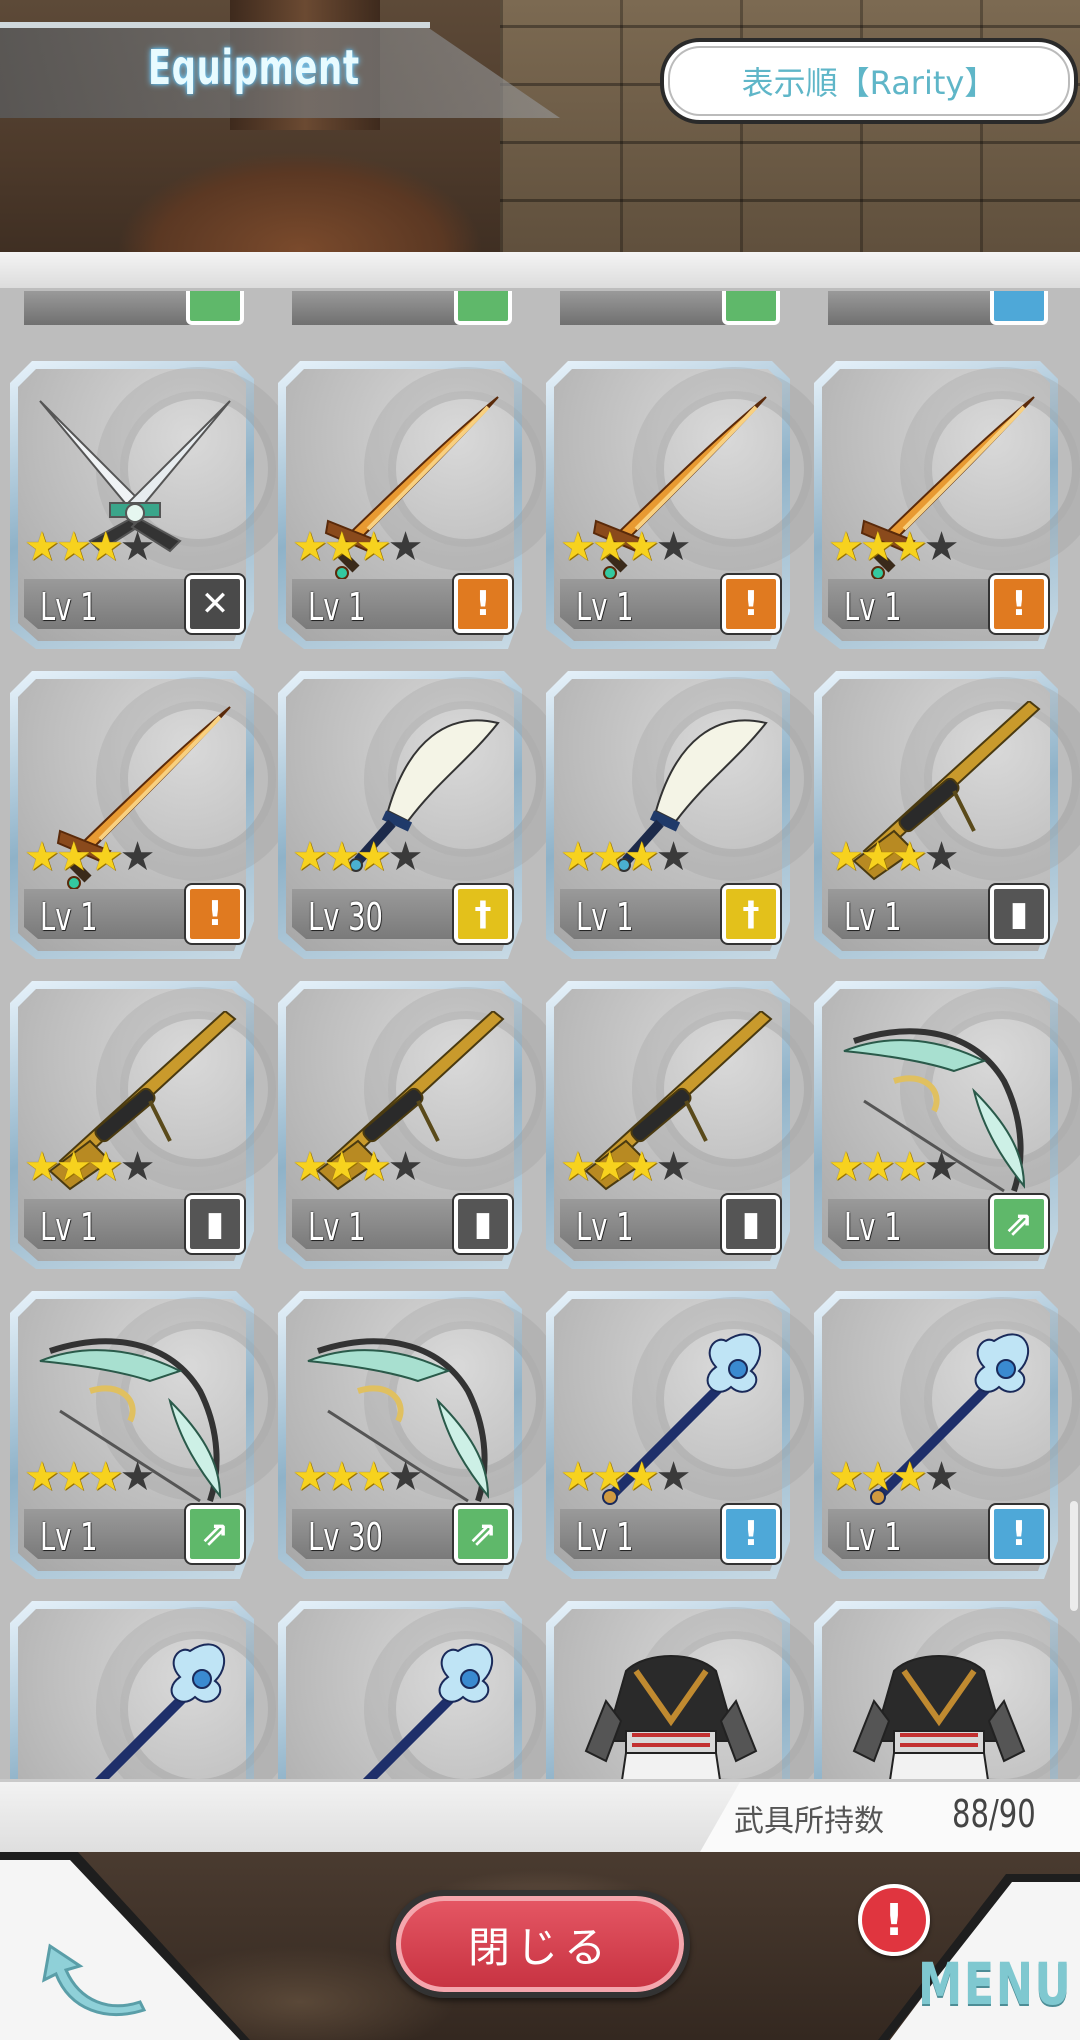 This screenshot has width=1080, height=2040. Describe the element at coordinates (671, 1705) in the screenshot. I see `armor-icon` at that location.